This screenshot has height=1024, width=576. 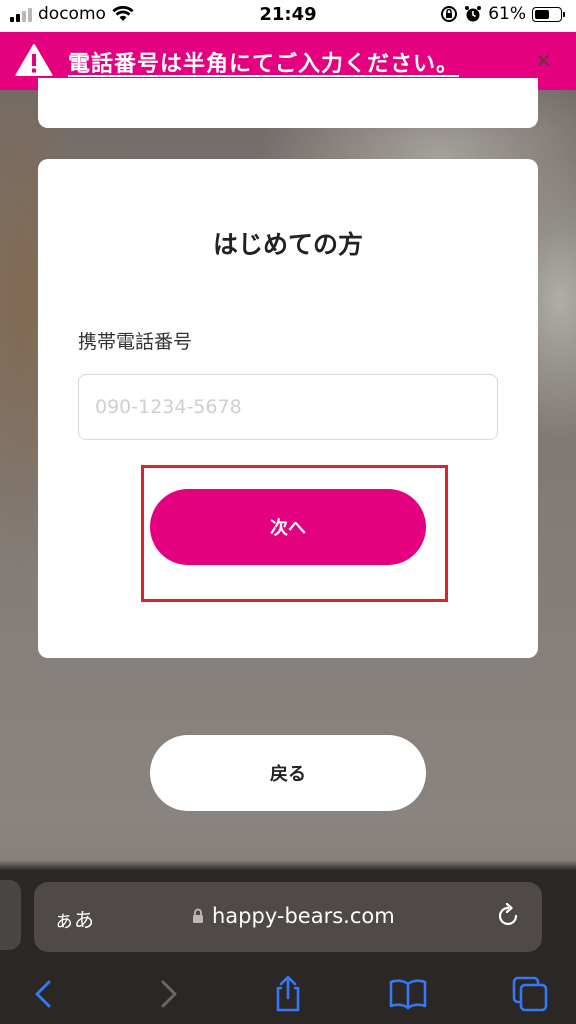 What do you see at coordinates (408, 994) in the screenshot?
I see `book-icon` at bounding box center [408, 994].